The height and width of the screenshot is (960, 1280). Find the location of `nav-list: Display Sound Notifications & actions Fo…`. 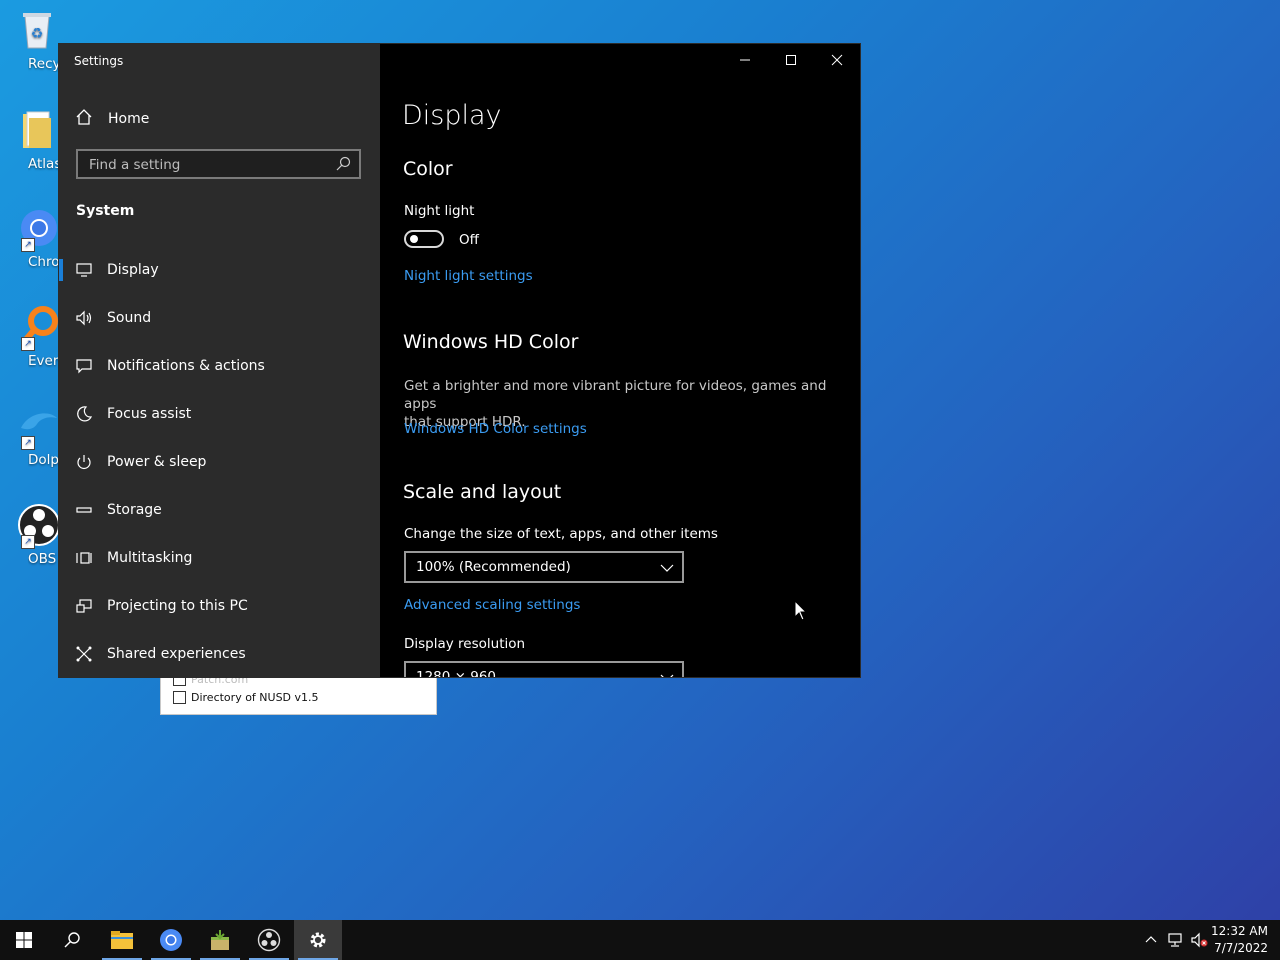

nav-list: Display Sound Notifications & actions Fo… is located at coordinates (219, 461).